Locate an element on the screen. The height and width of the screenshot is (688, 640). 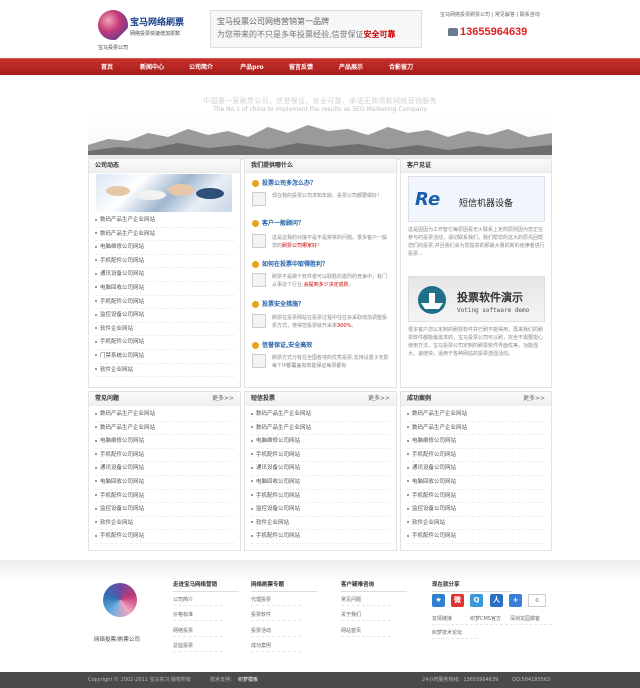
logo-icon is located at coordinates (113, 25).